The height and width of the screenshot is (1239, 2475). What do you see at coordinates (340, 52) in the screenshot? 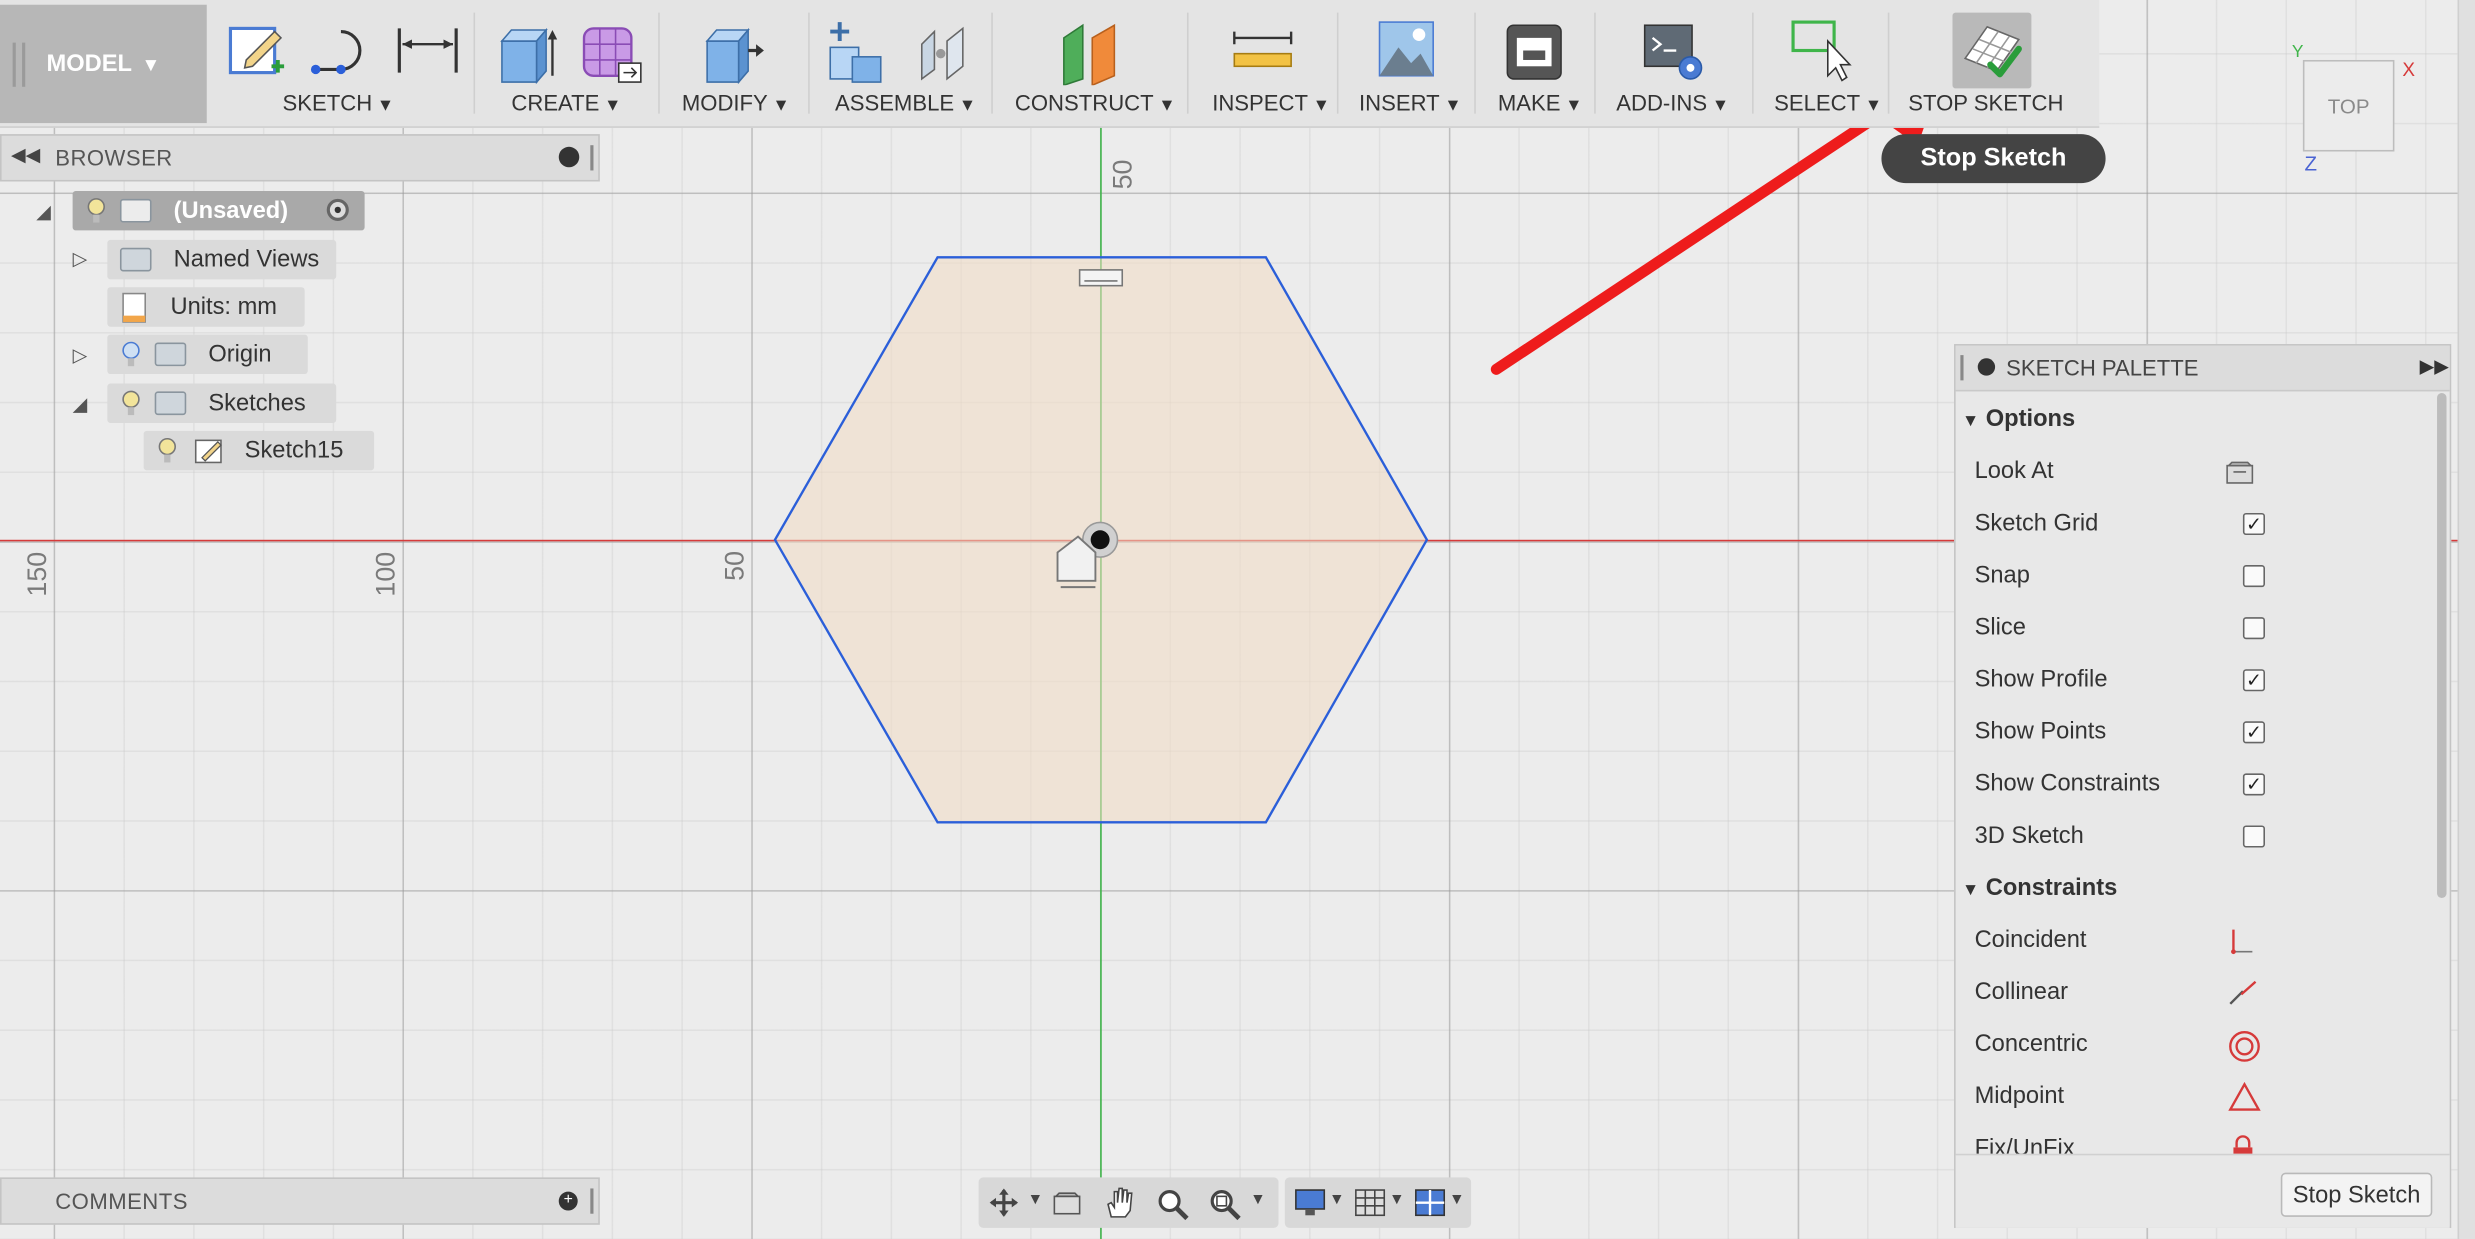
I see `line-tool-icon` at bounding box center [340, 52].